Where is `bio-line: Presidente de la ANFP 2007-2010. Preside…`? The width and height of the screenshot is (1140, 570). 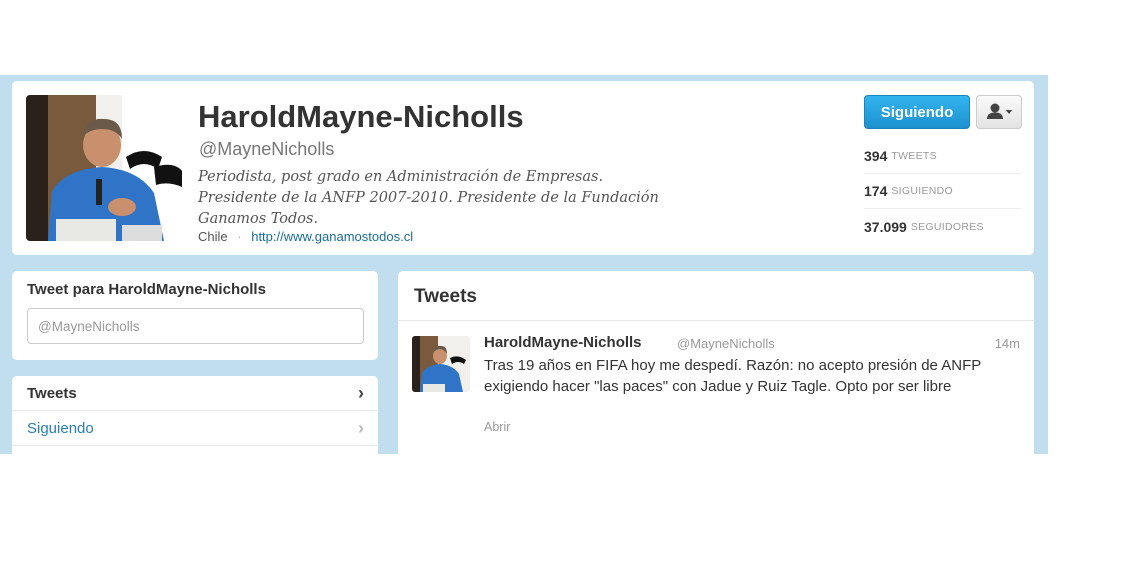 bio-line: Presidente de la ANFP 2007-2010. Preside… is located at coordinates (428, 198).